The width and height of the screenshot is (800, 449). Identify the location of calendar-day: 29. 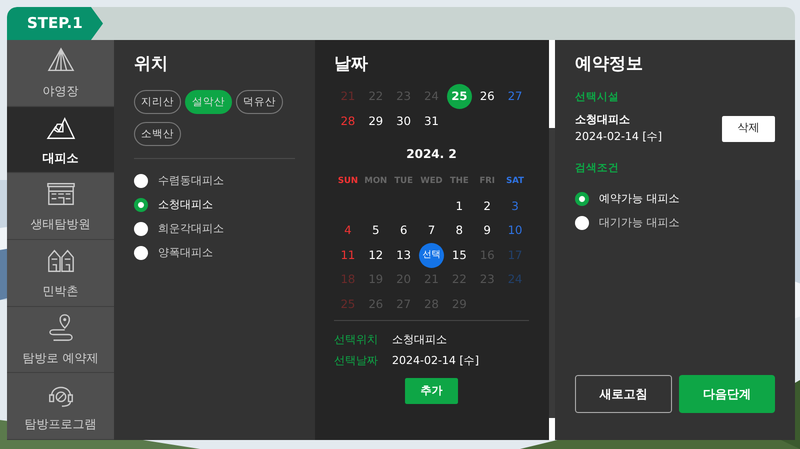
(375, 121).